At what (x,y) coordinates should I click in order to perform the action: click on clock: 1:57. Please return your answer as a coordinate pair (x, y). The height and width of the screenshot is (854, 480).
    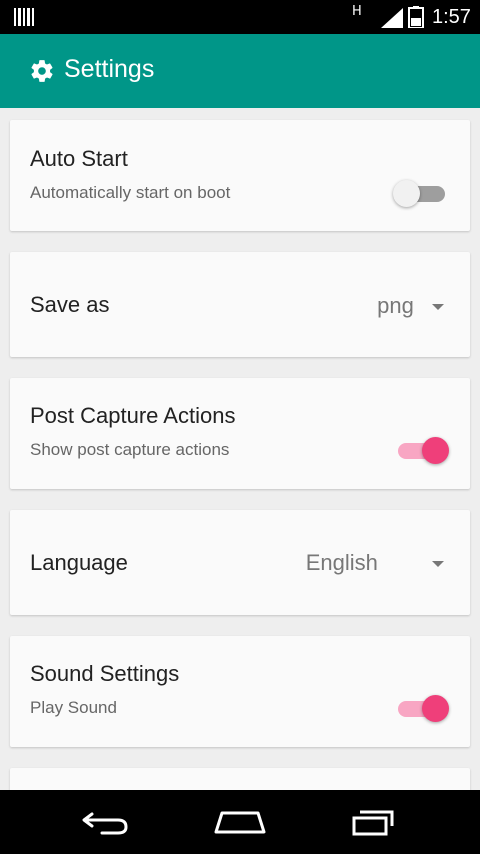
    Looking at the image, I should click on (451, 17).